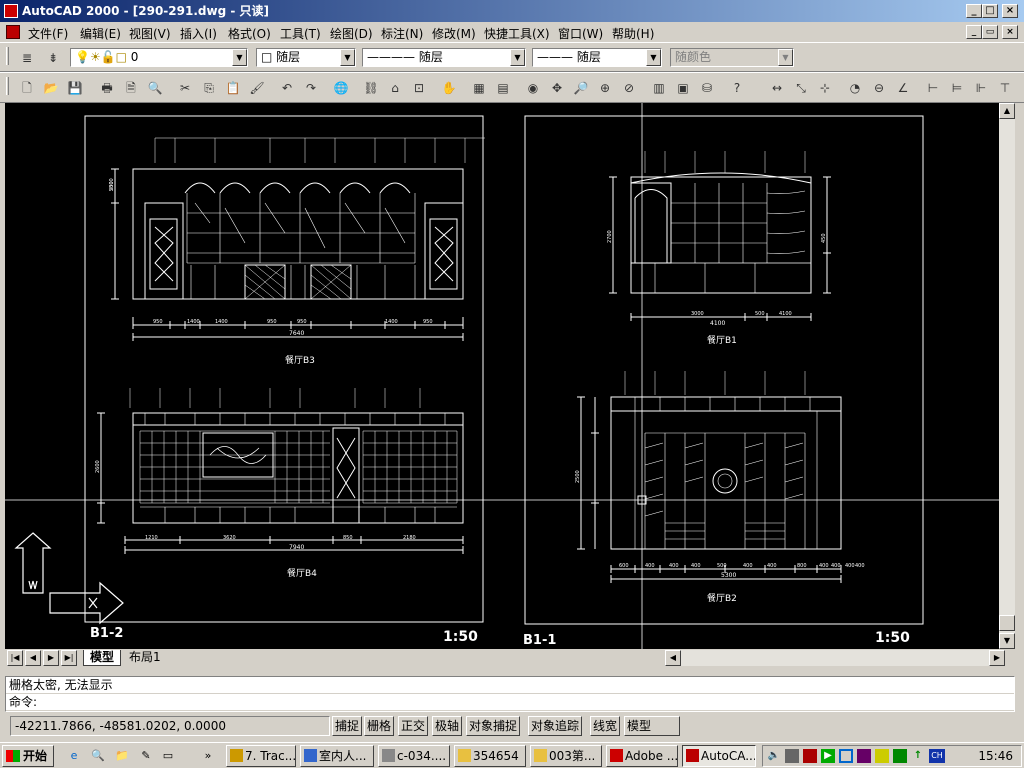 The height and width of the screenshot is (768, 1024). I want to click on linetype-dropdown: ———— 随层 ▼, so click(444, 57).